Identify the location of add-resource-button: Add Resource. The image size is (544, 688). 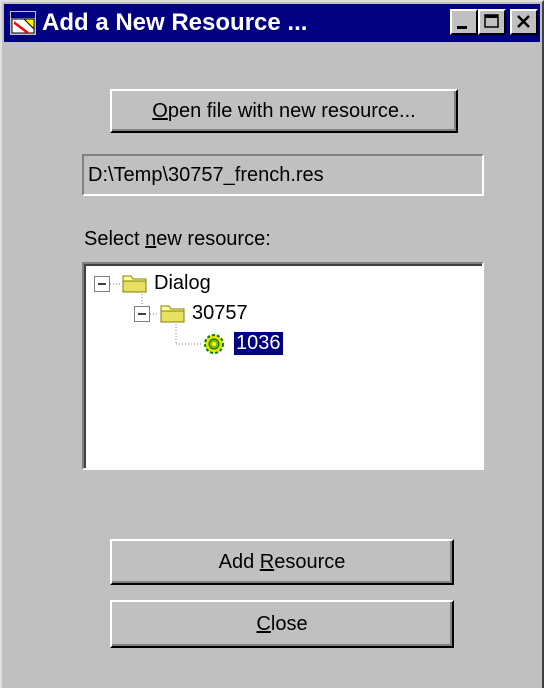
(282, 562).